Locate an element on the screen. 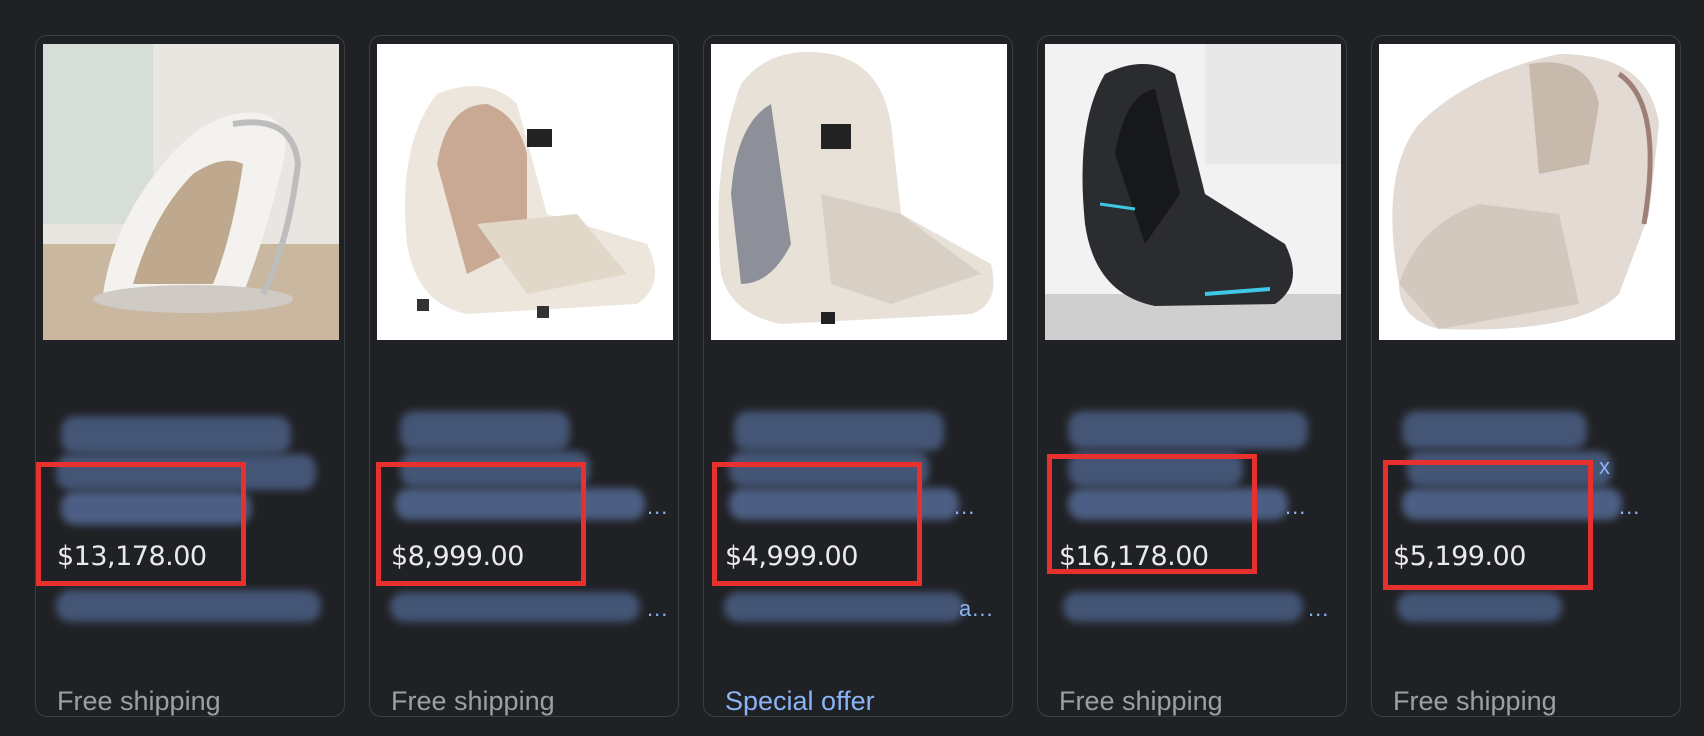 The width and height of the screenshot is (1704, 736). massage-chair-black-image is located at coordinates (1193, 192).